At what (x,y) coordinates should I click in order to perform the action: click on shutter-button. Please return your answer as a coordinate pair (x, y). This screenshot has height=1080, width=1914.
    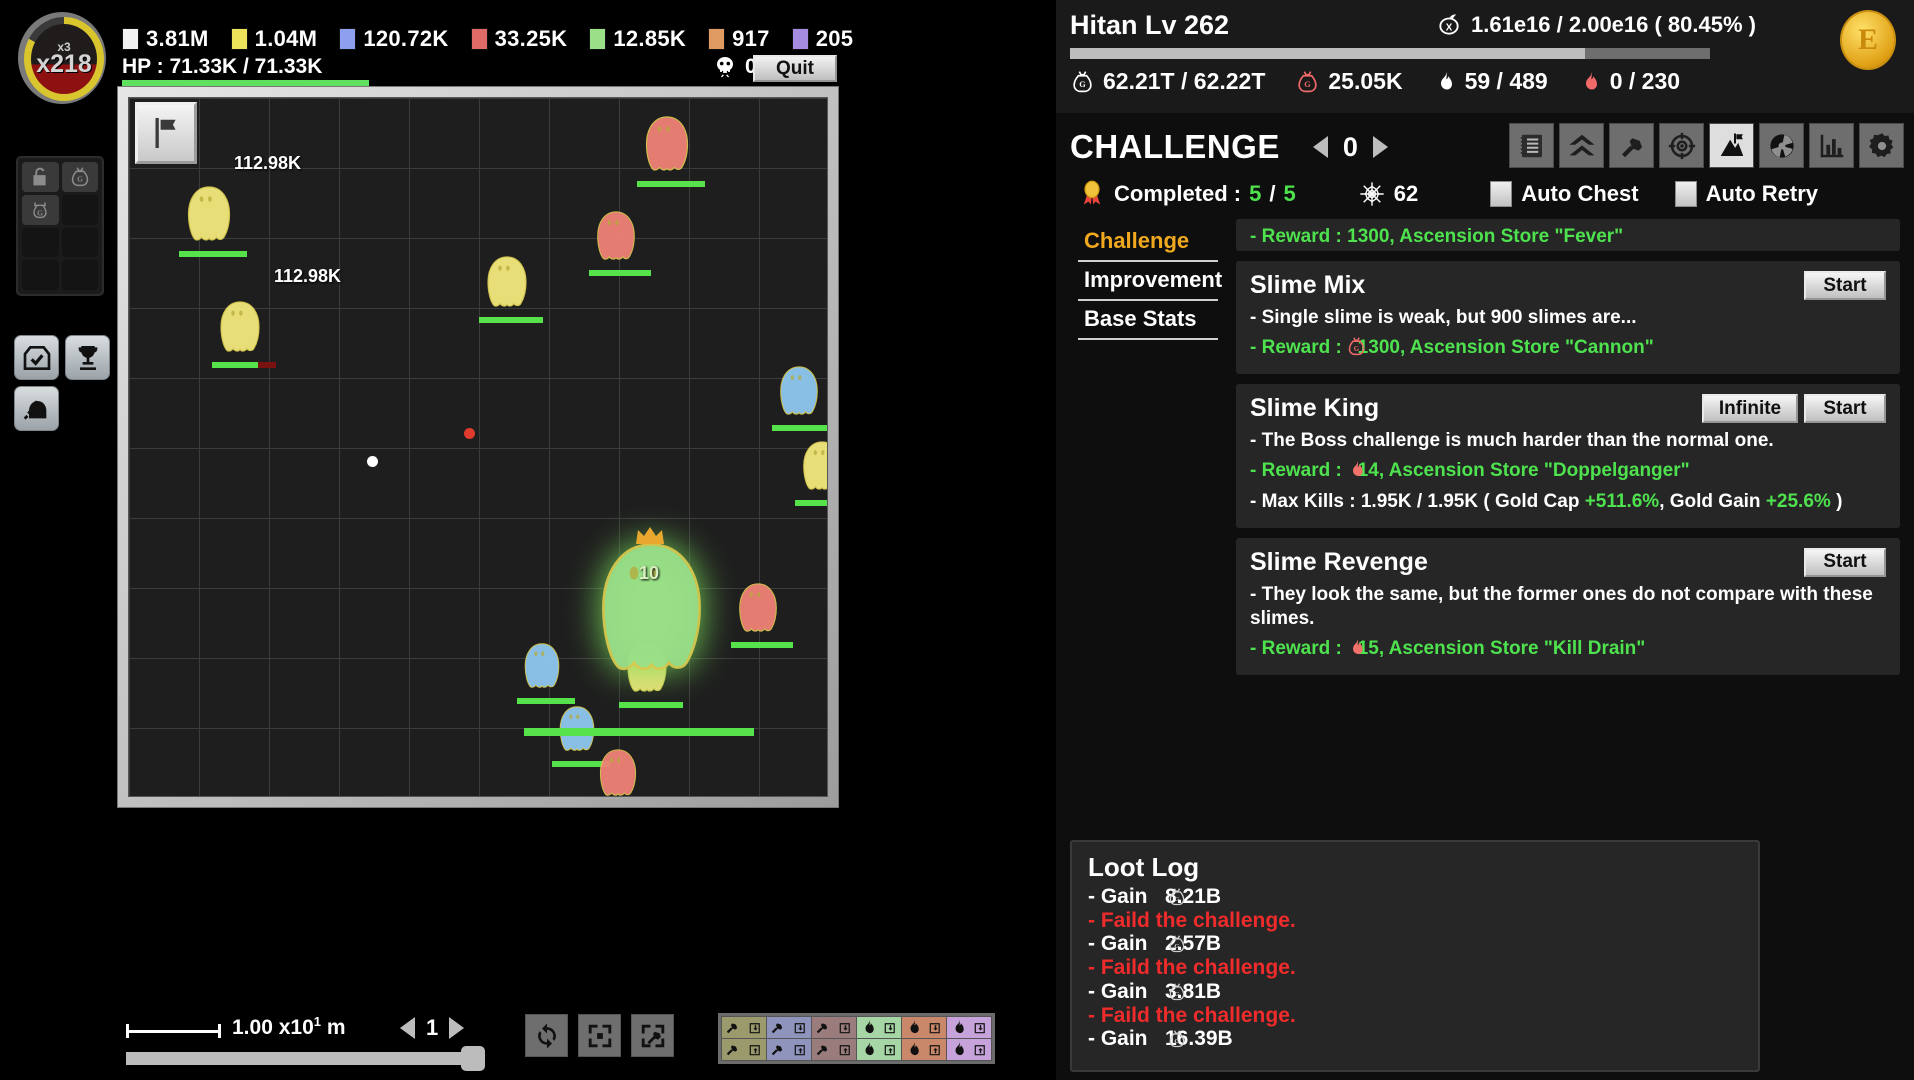
    Looking at the image, I should click on (1781, 145).